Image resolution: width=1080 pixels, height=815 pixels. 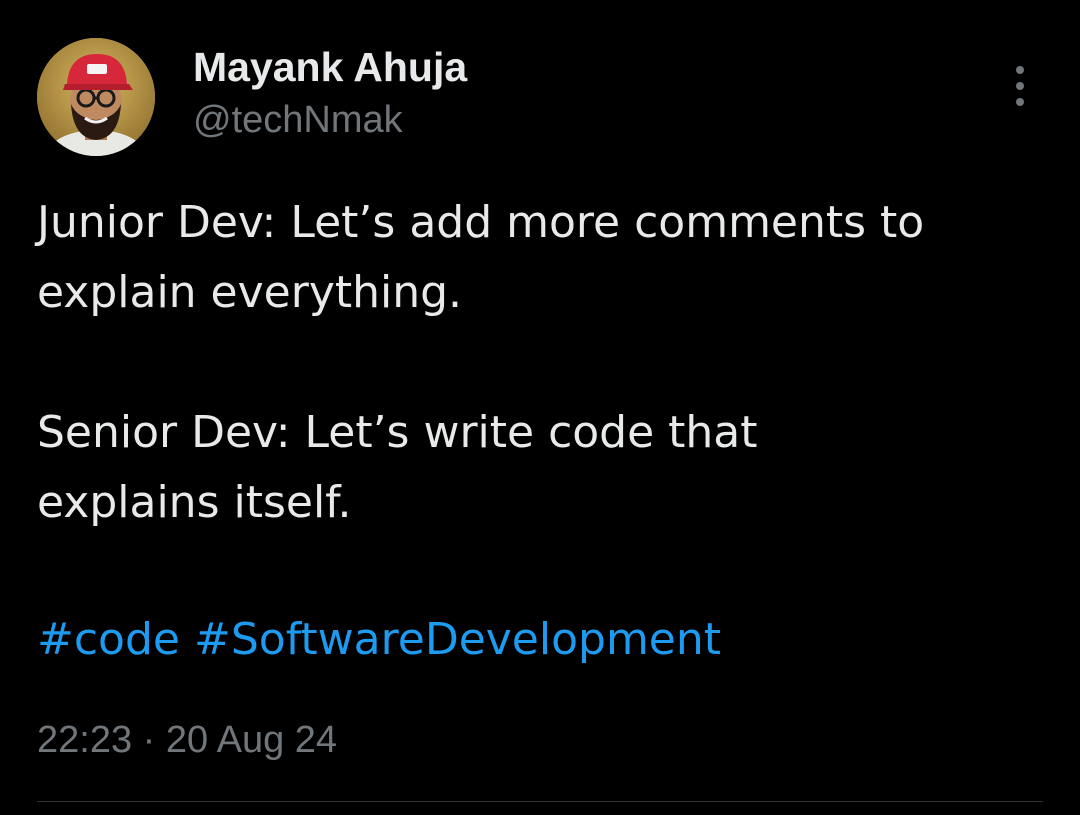 I want to click on avatar, so click(x=96, y=97).